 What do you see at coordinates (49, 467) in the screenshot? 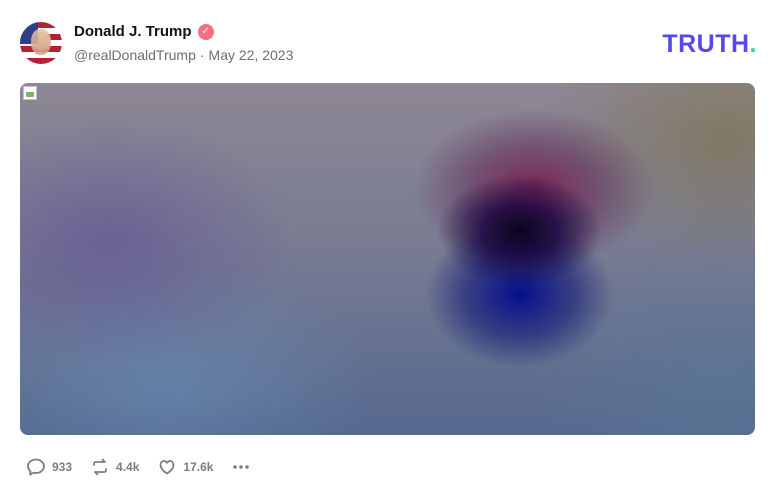
I see `reply-button: 933` at bounding box center [49, 467].